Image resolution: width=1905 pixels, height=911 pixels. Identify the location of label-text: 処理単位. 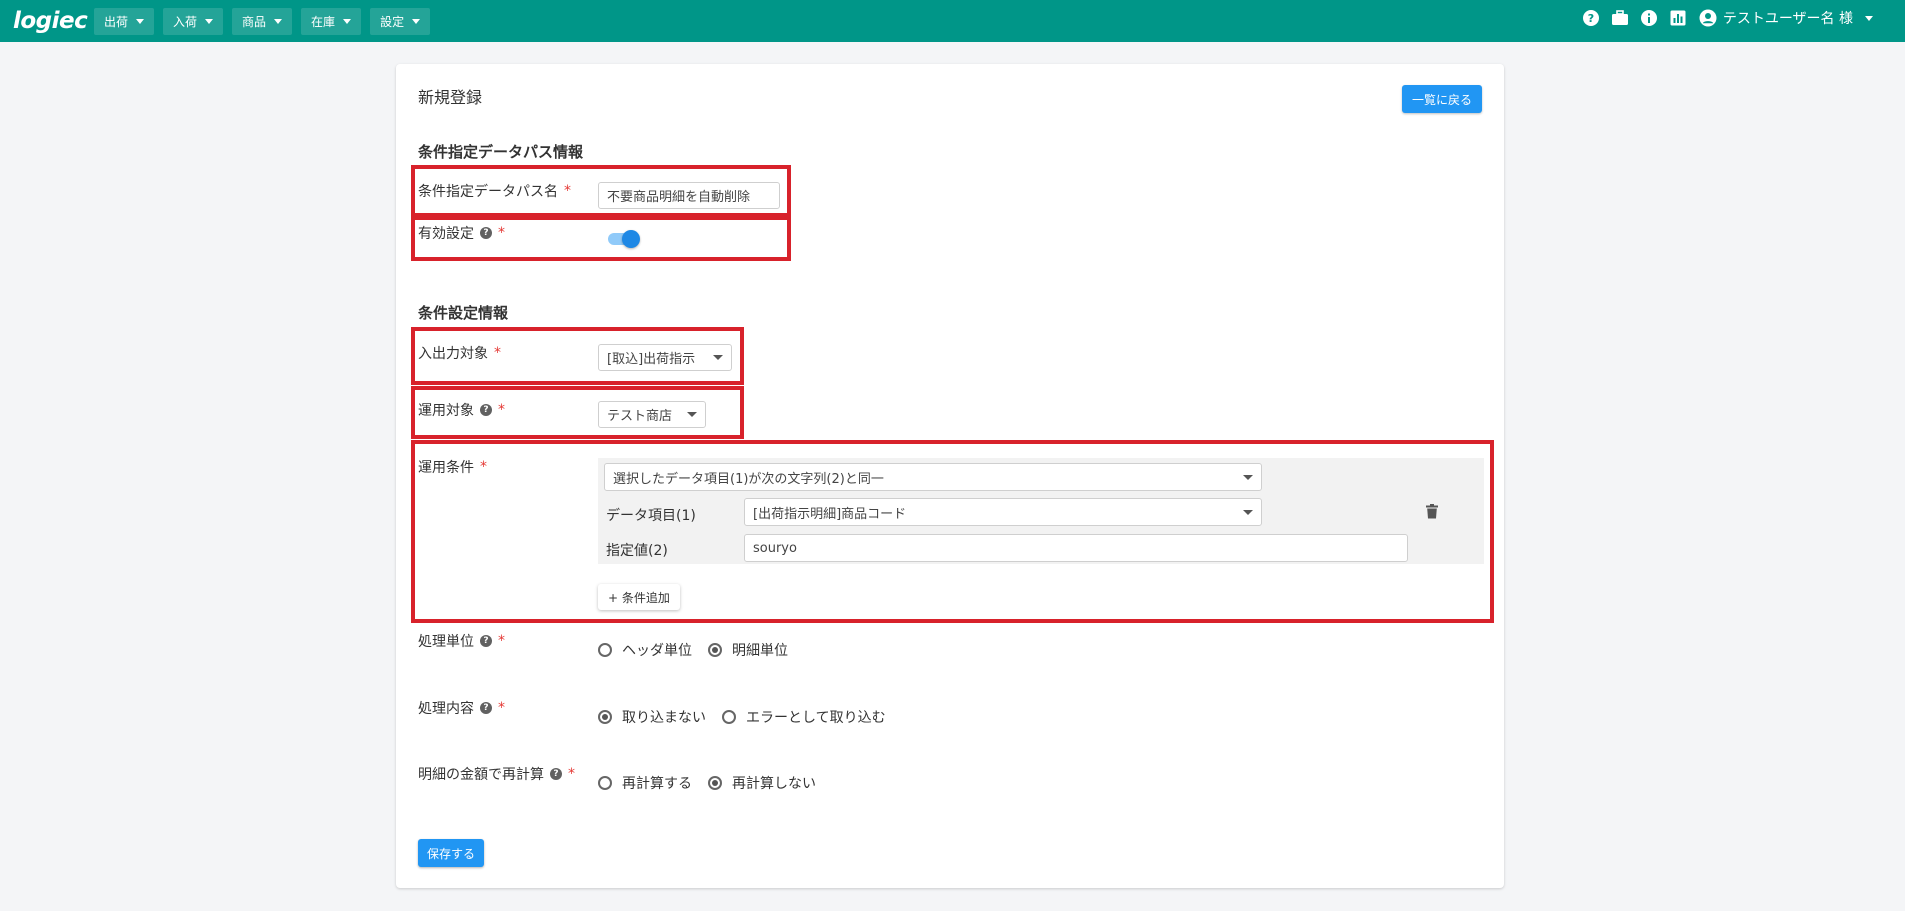
(446, 642).